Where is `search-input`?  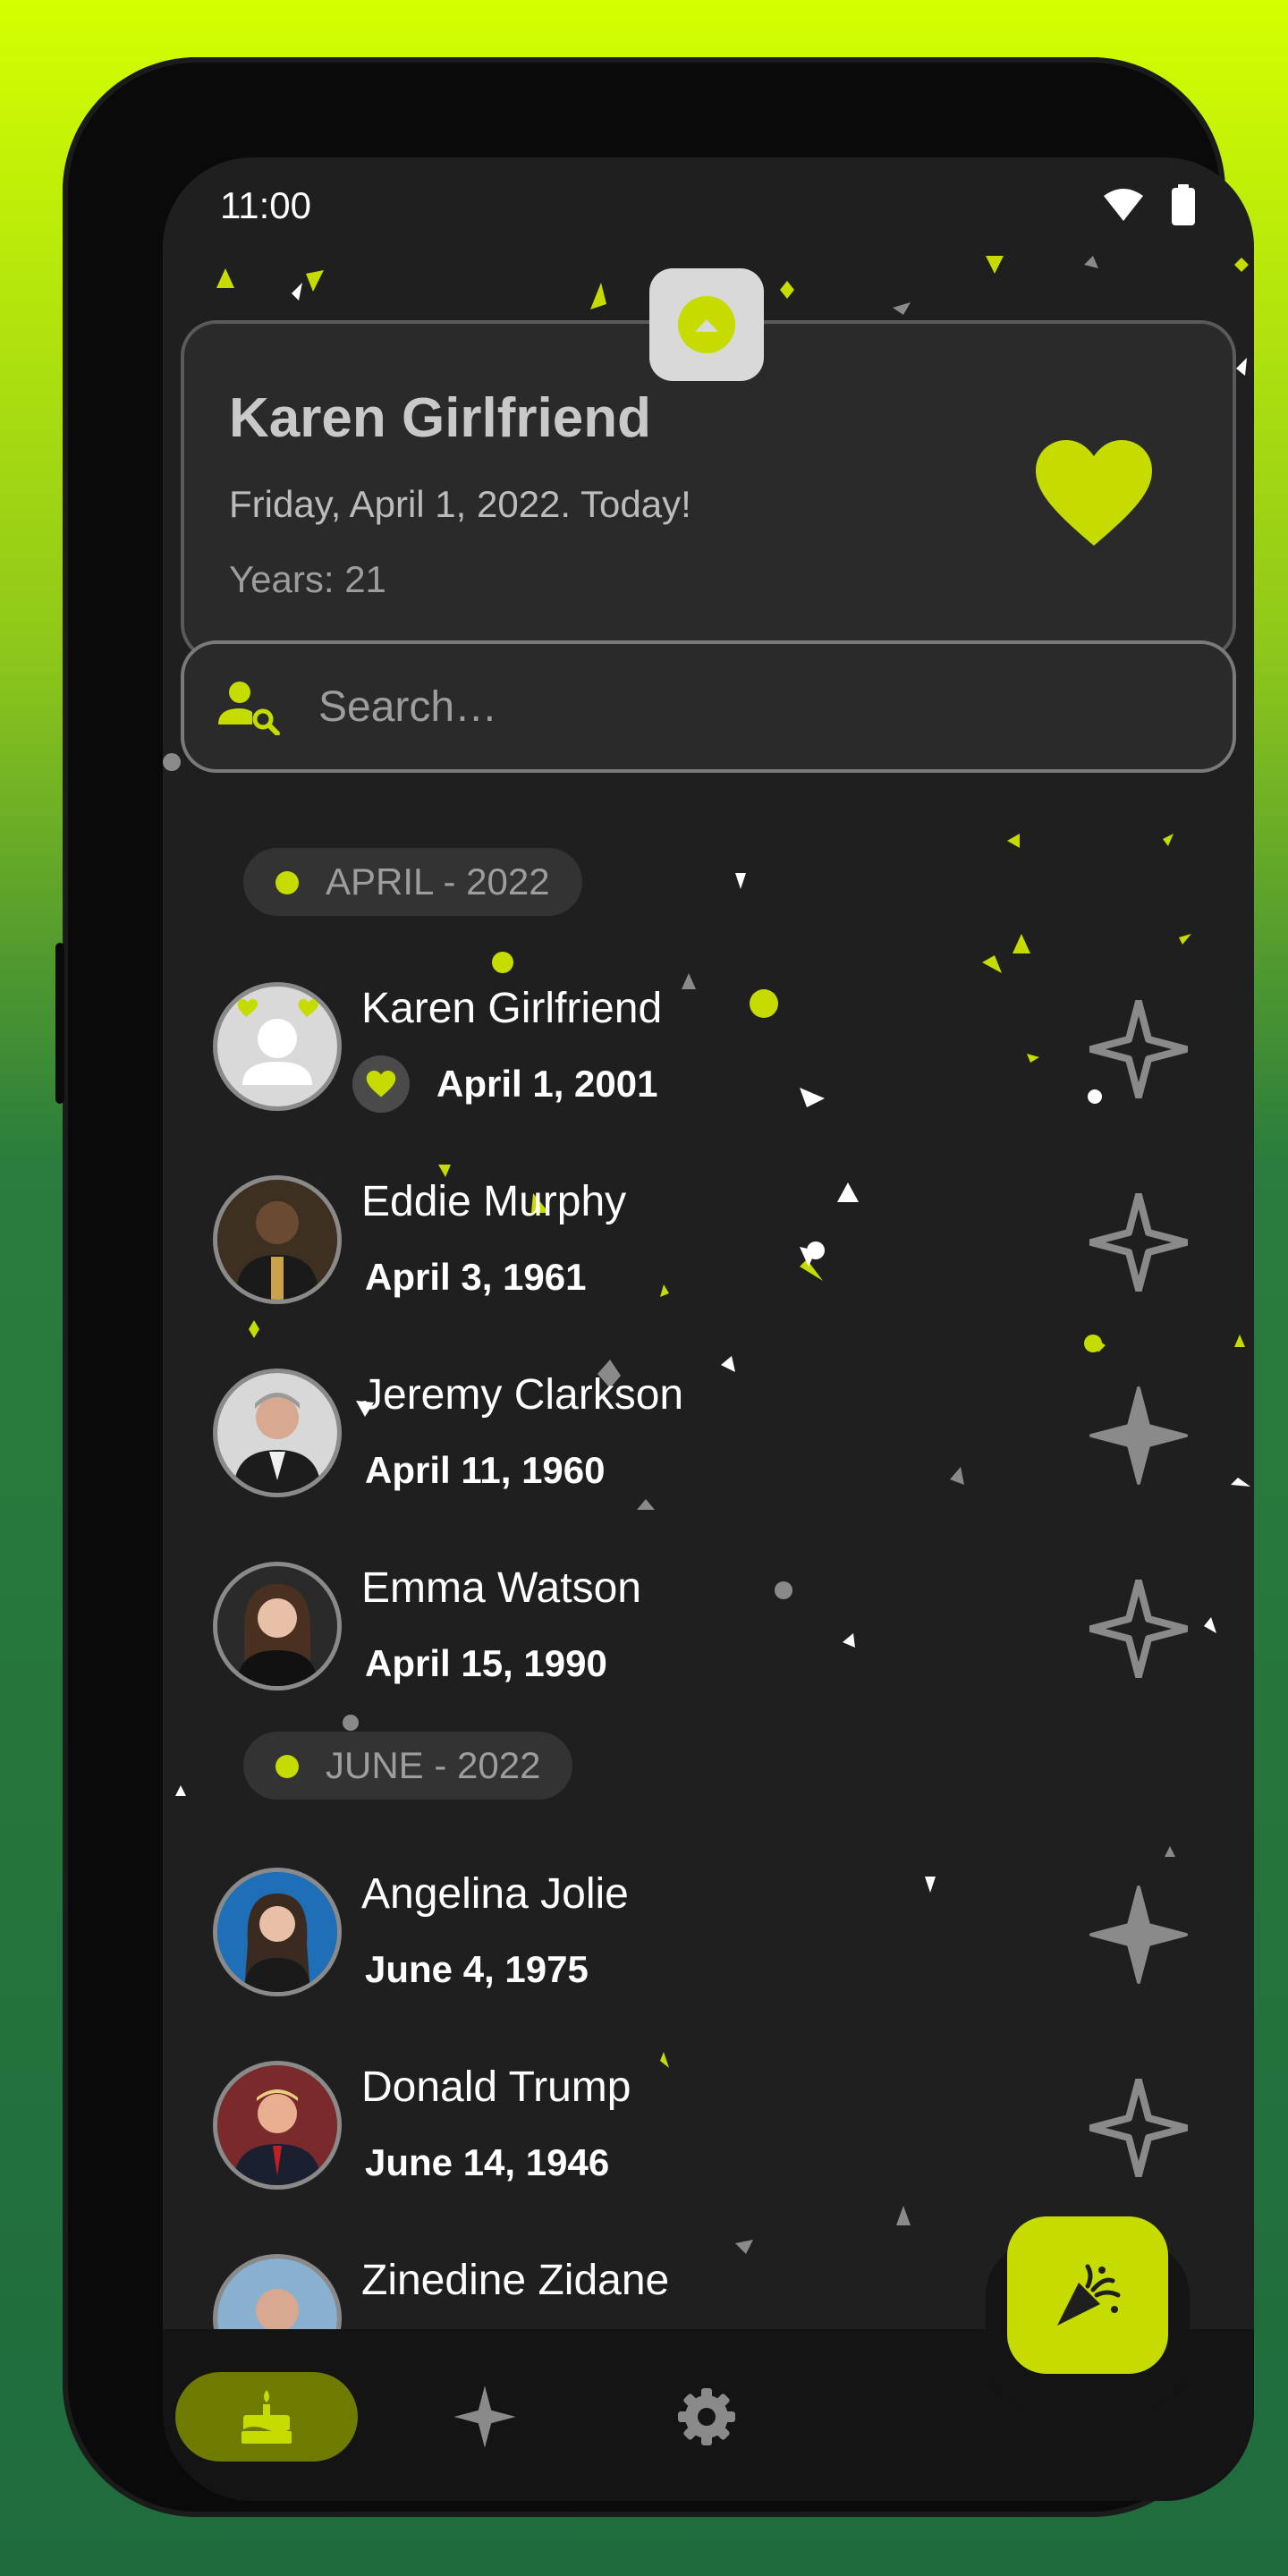
search-input is located at coordinates (775, 707).